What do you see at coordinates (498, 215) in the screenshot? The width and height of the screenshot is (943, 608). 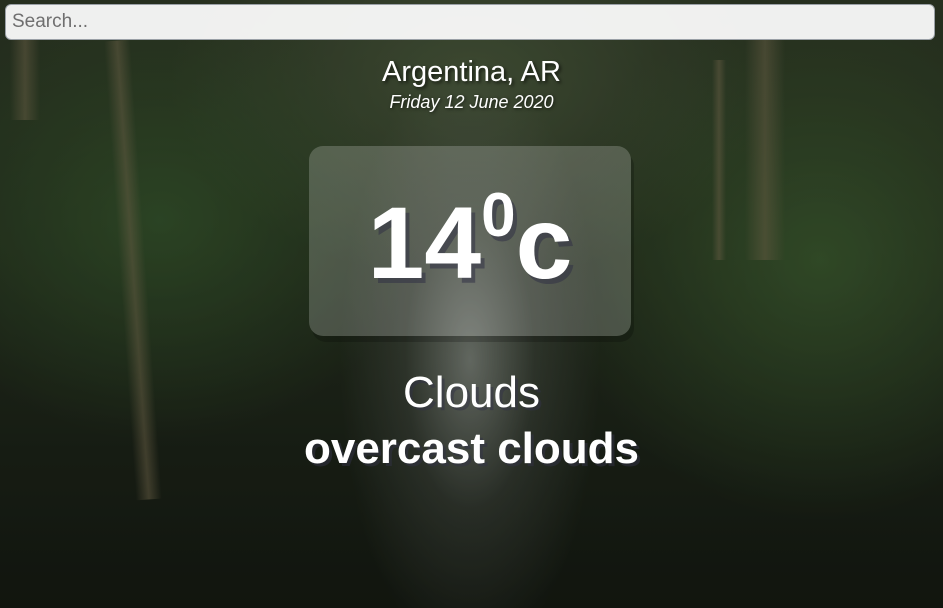 I see `degree-symbol: 0` at bounding box center [498, 215].